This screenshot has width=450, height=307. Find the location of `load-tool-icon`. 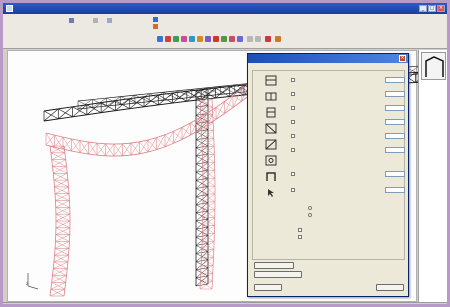

load-tool-icon is located at coordinates (192, 39).